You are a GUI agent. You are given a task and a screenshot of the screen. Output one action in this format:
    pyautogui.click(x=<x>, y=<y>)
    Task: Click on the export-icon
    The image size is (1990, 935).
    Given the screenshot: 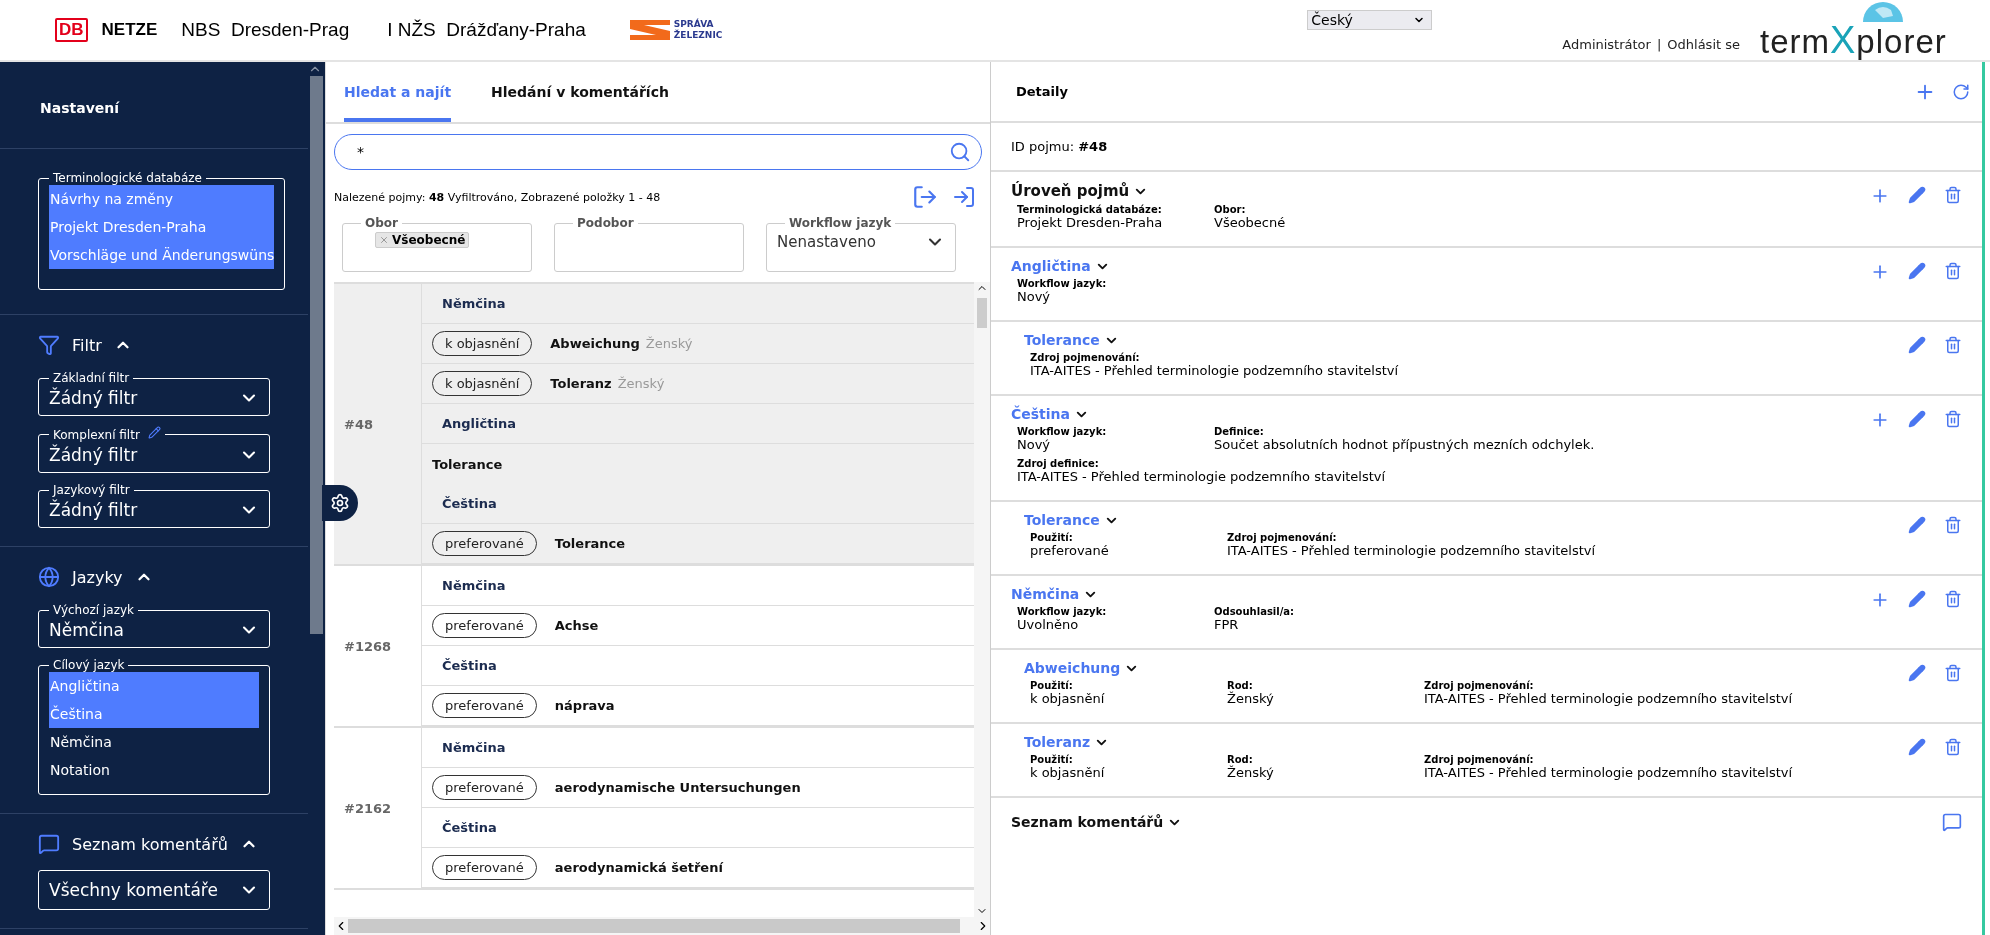 What is the action you would take?
    pyautogui.click(x=925, y=197)
    